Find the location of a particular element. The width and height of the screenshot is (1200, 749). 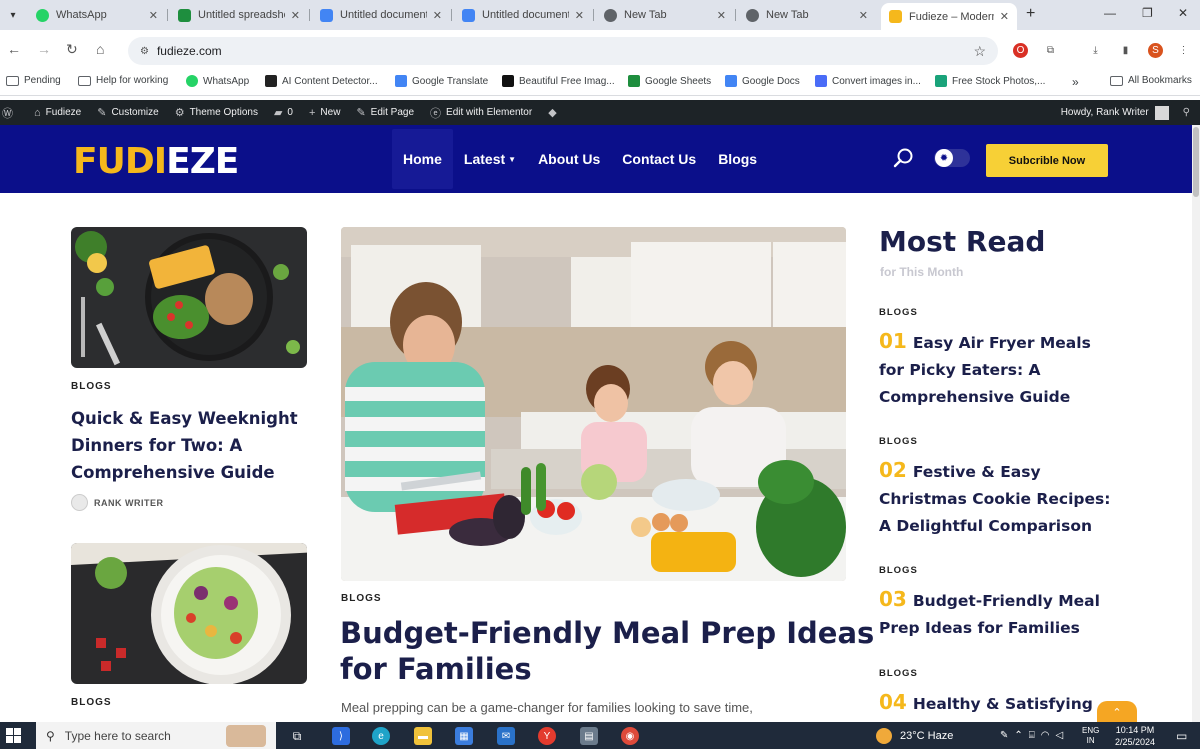

post-thumbnail-salad is located at coordinates (189, 613).